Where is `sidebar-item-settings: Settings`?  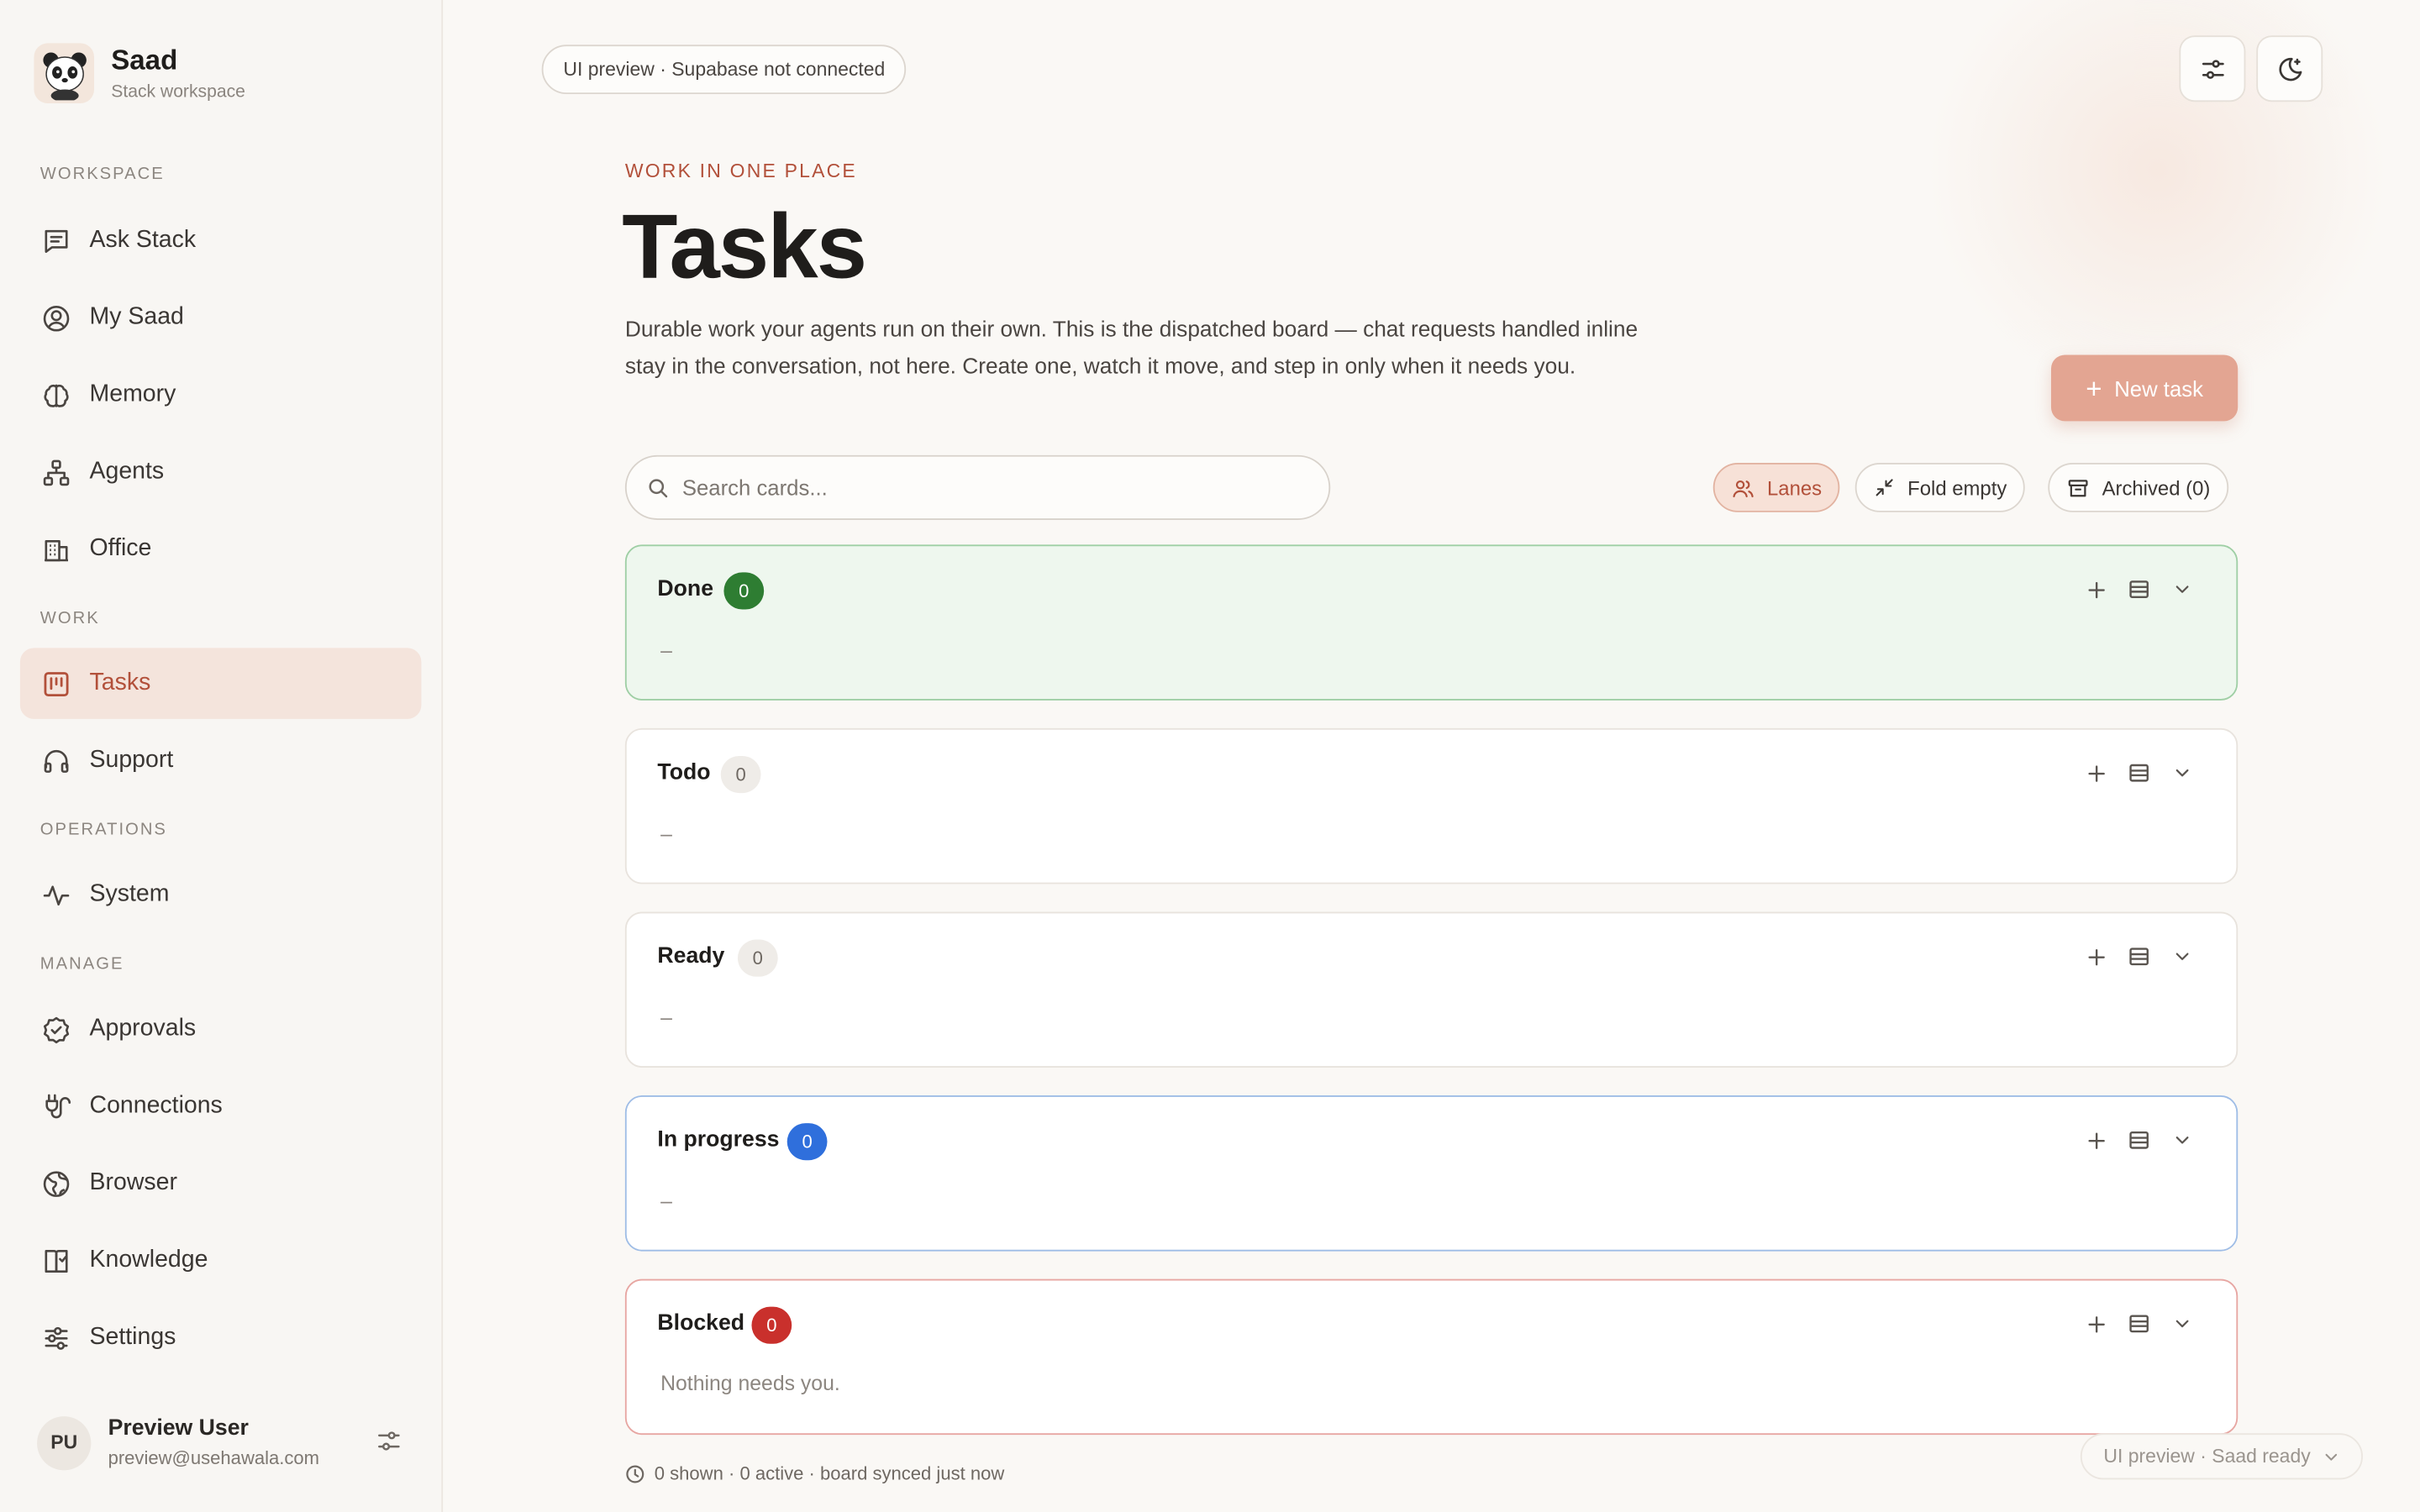
sidebar-item-settings: Settings is located at coordinates (221, 1337).